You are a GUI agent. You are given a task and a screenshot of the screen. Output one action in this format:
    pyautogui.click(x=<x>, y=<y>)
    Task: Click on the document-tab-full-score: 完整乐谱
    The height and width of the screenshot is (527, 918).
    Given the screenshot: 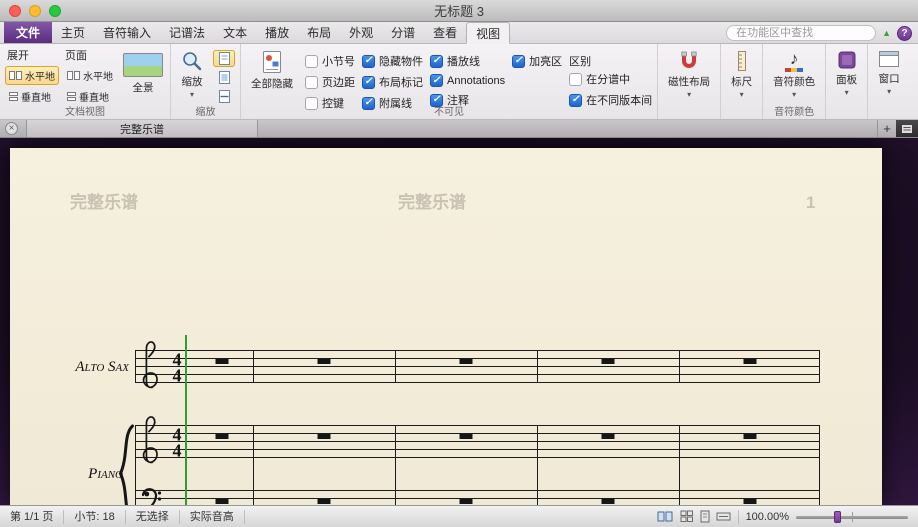 What is the action you would take?
    pyautogui.click(x=142, y=128)
    